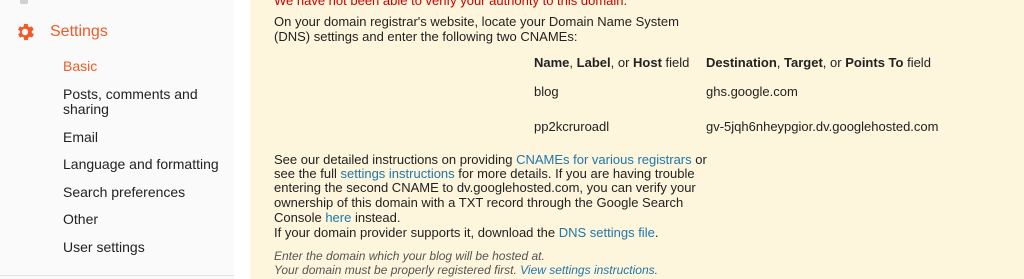 This screenshot has height=279, width=1024. I want to click on sidebar-item-email: Email, so click(80, 137).